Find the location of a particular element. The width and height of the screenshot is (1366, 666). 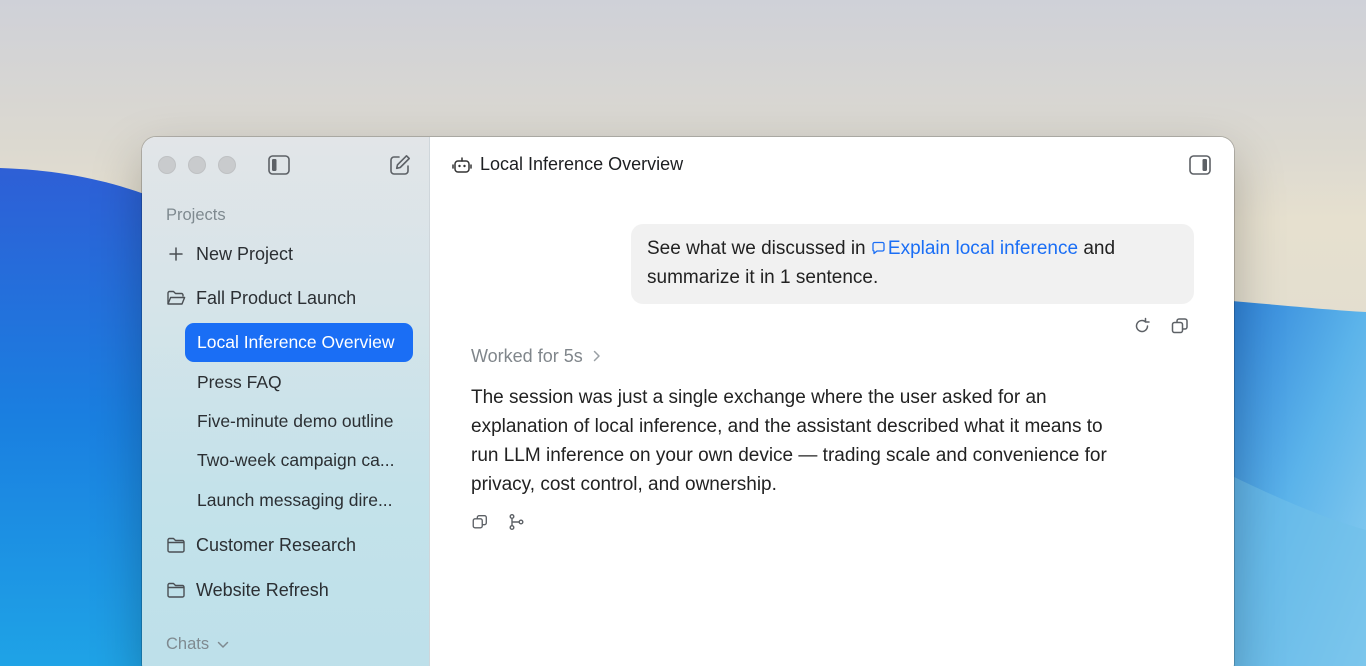

chat-reference-link: Explain local inference is located at coordinates (974, 248).